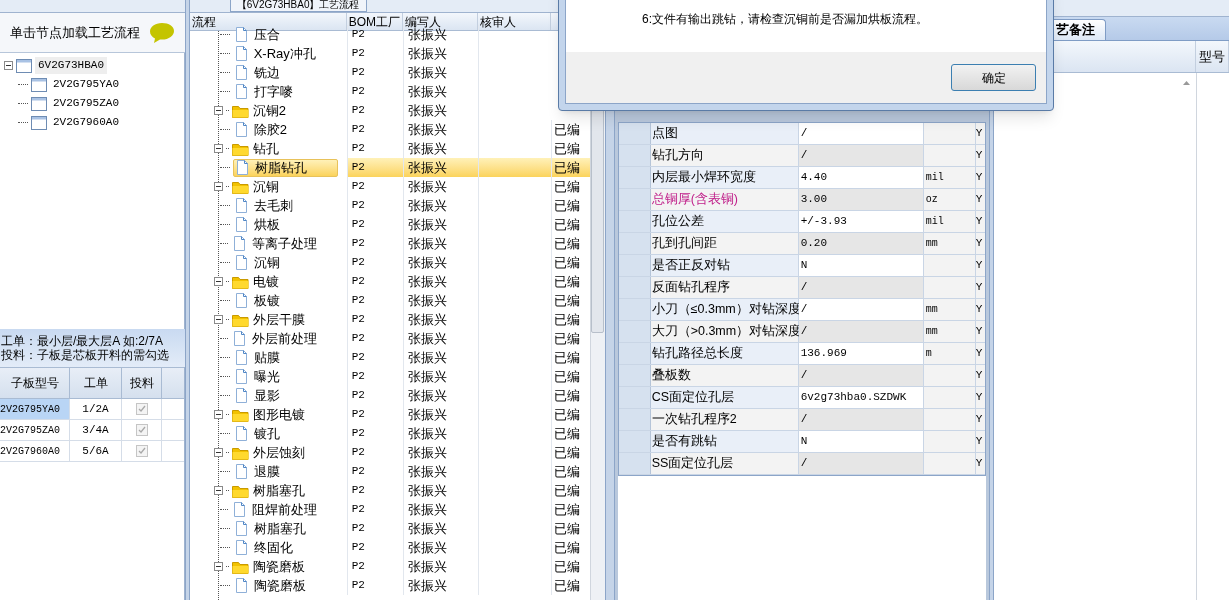  What do you see at coordinates (39, 122) in the screenshot?
I see `window-icon` at bounding box center [39, 122].